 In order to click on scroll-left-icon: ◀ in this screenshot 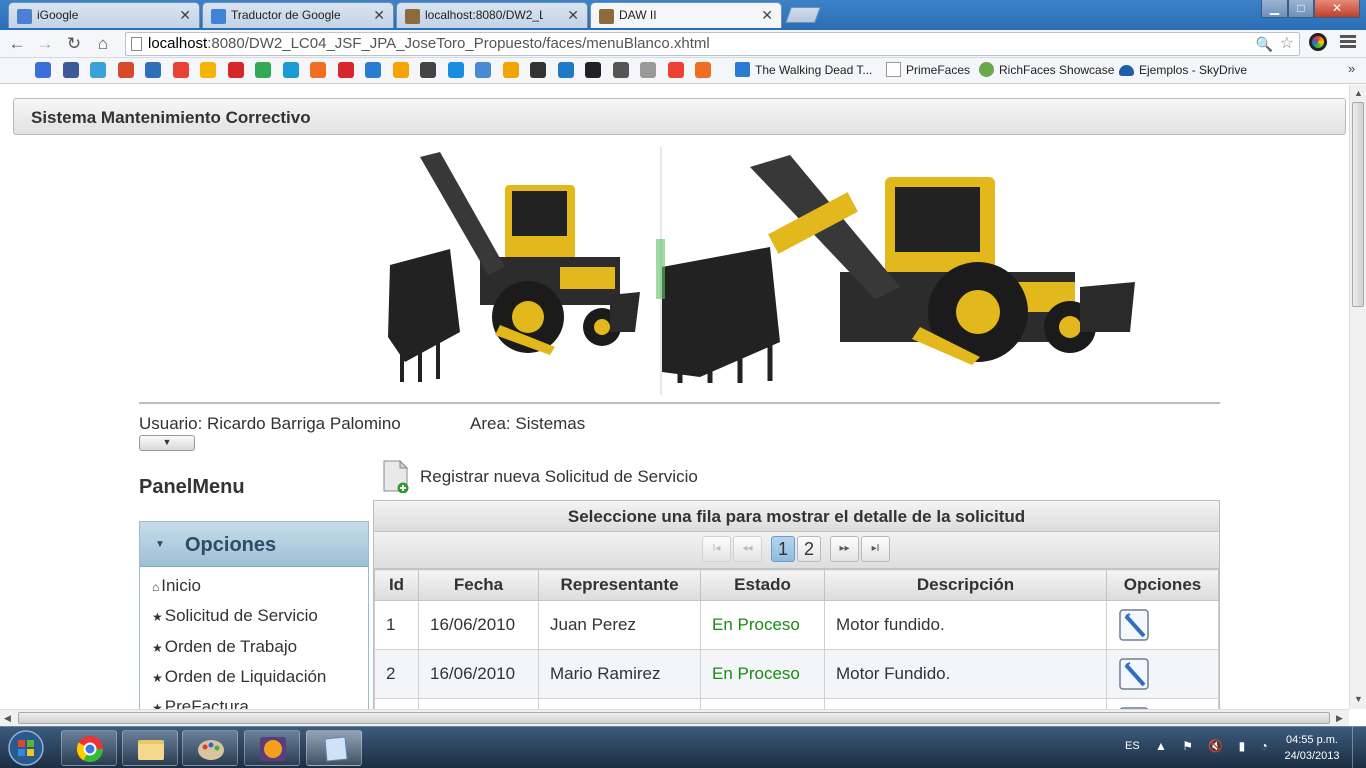, I will do `click(7, 718)`.